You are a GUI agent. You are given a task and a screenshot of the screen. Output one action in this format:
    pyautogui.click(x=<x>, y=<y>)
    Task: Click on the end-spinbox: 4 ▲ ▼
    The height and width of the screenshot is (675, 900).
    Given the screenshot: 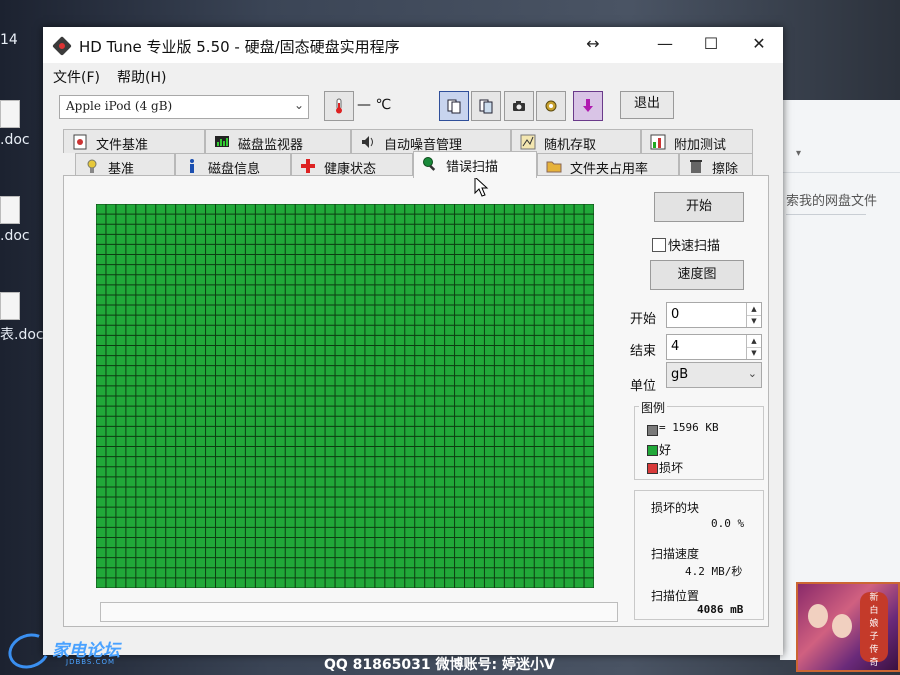 What is the action you would take?
    pyautogui.click(x=714, y=347)
    